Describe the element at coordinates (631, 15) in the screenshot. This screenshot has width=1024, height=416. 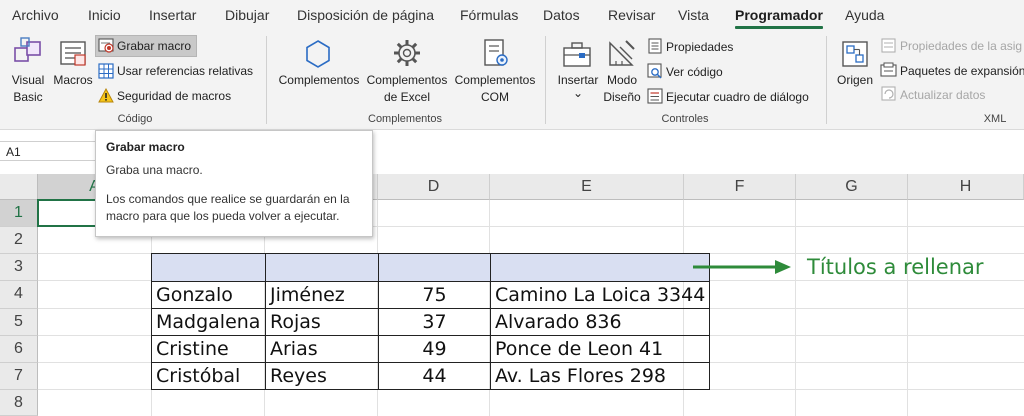
I see `tab-revisar: Revisar` at that location.